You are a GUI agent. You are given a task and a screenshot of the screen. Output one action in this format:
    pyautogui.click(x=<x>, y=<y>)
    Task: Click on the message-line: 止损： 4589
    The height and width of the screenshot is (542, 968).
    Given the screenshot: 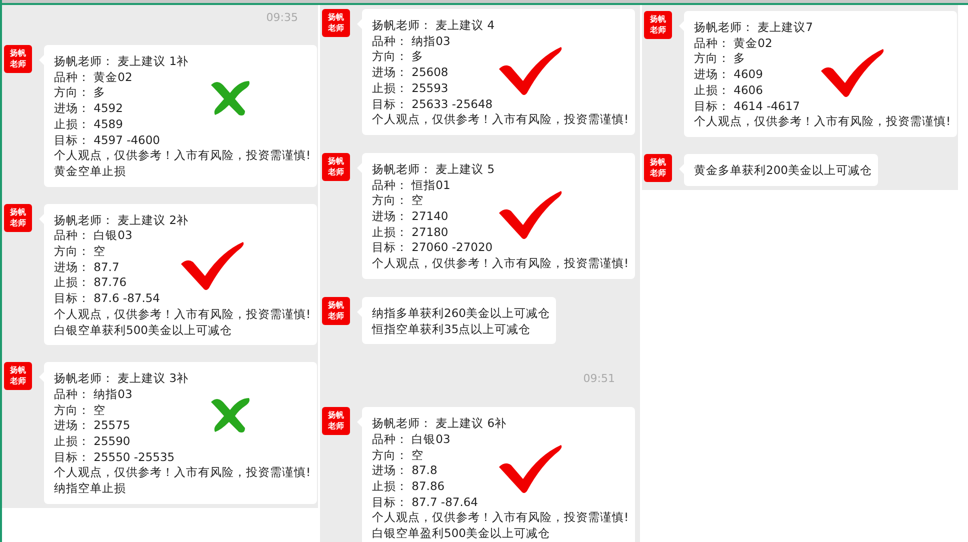 What is the action you would take?
    pyautogui.click(x=89, y=124)
    